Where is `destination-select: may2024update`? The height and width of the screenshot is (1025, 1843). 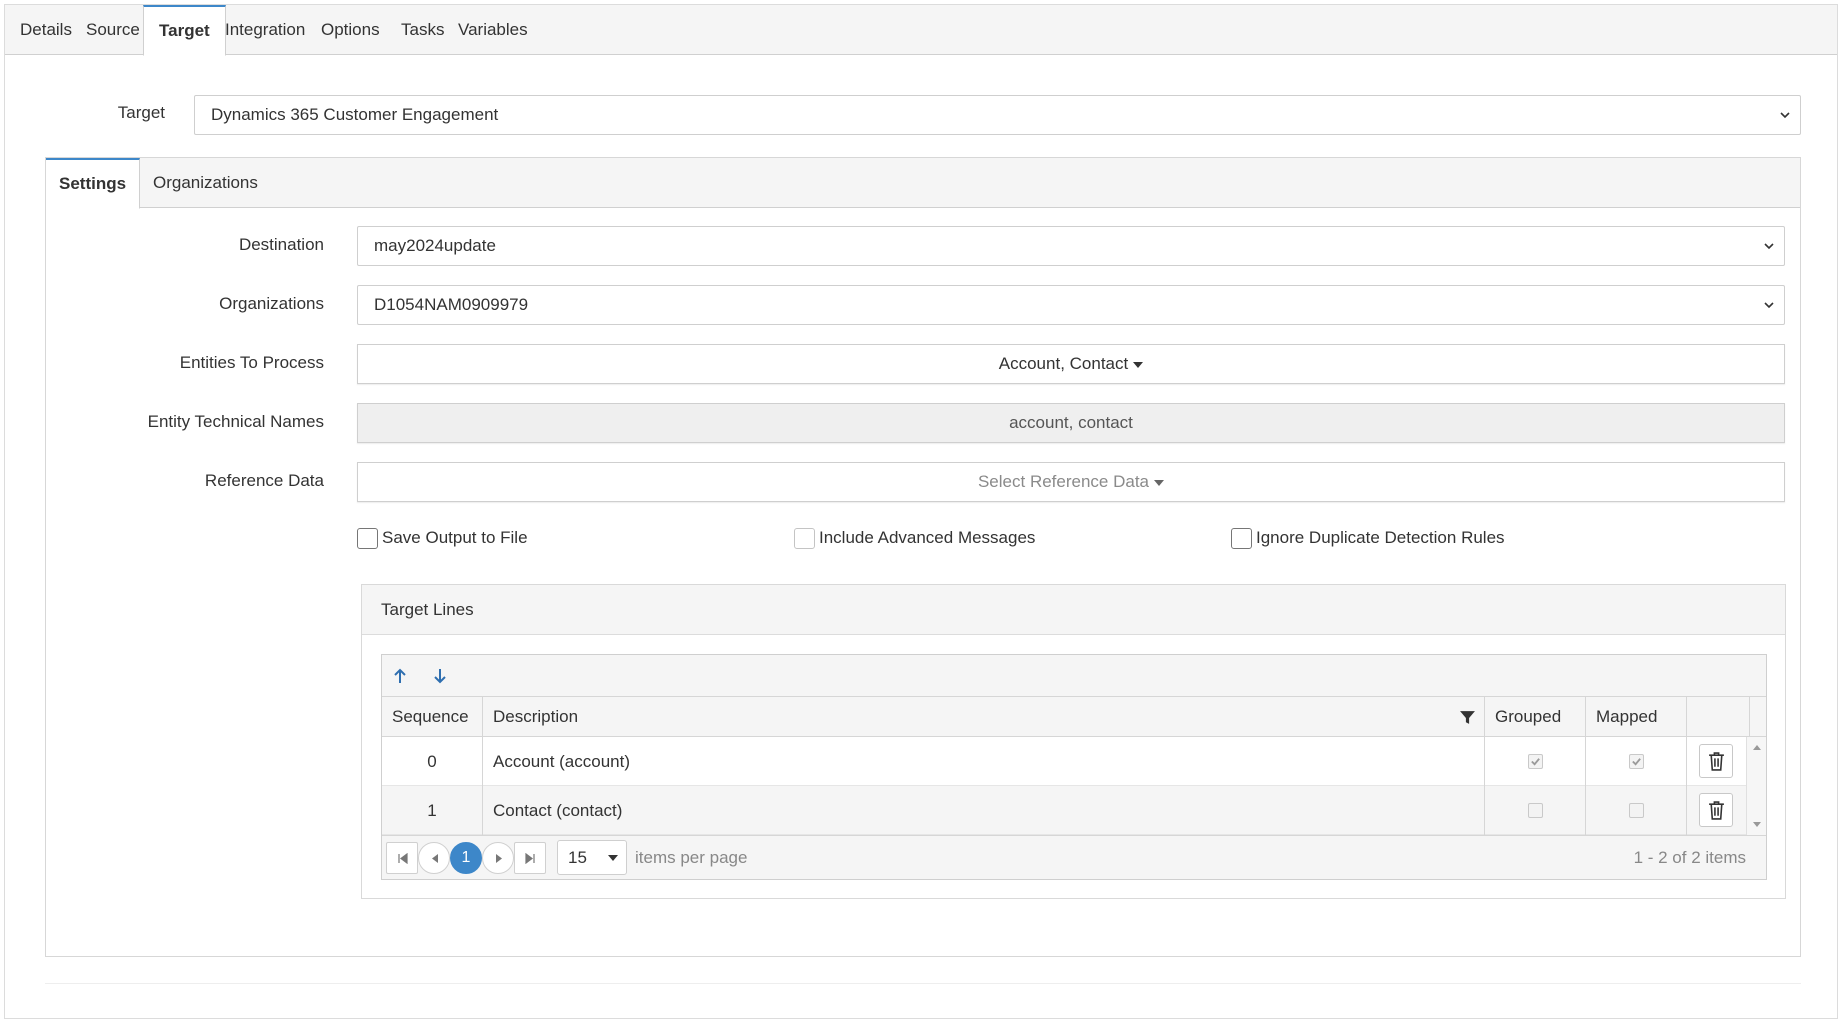
destination-select: may2024update is located at coordinates (1071, 246).